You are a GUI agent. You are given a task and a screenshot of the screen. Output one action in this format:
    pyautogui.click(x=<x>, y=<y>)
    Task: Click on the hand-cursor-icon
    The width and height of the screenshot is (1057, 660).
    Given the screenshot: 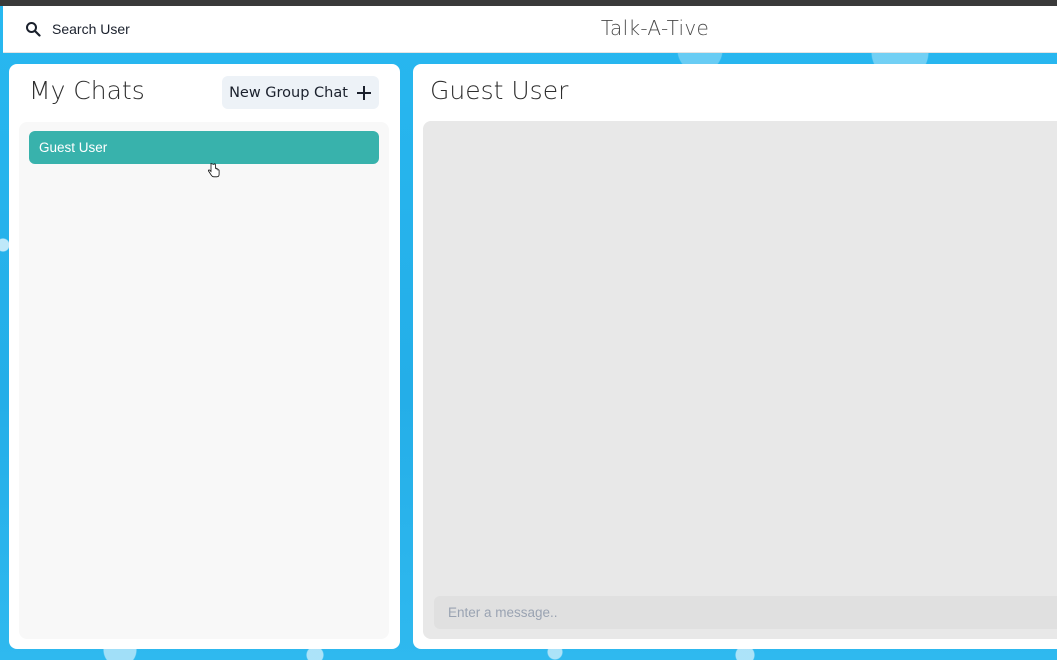 What is the action you would take?
    pyautogui.click(x=214, y=170)
    